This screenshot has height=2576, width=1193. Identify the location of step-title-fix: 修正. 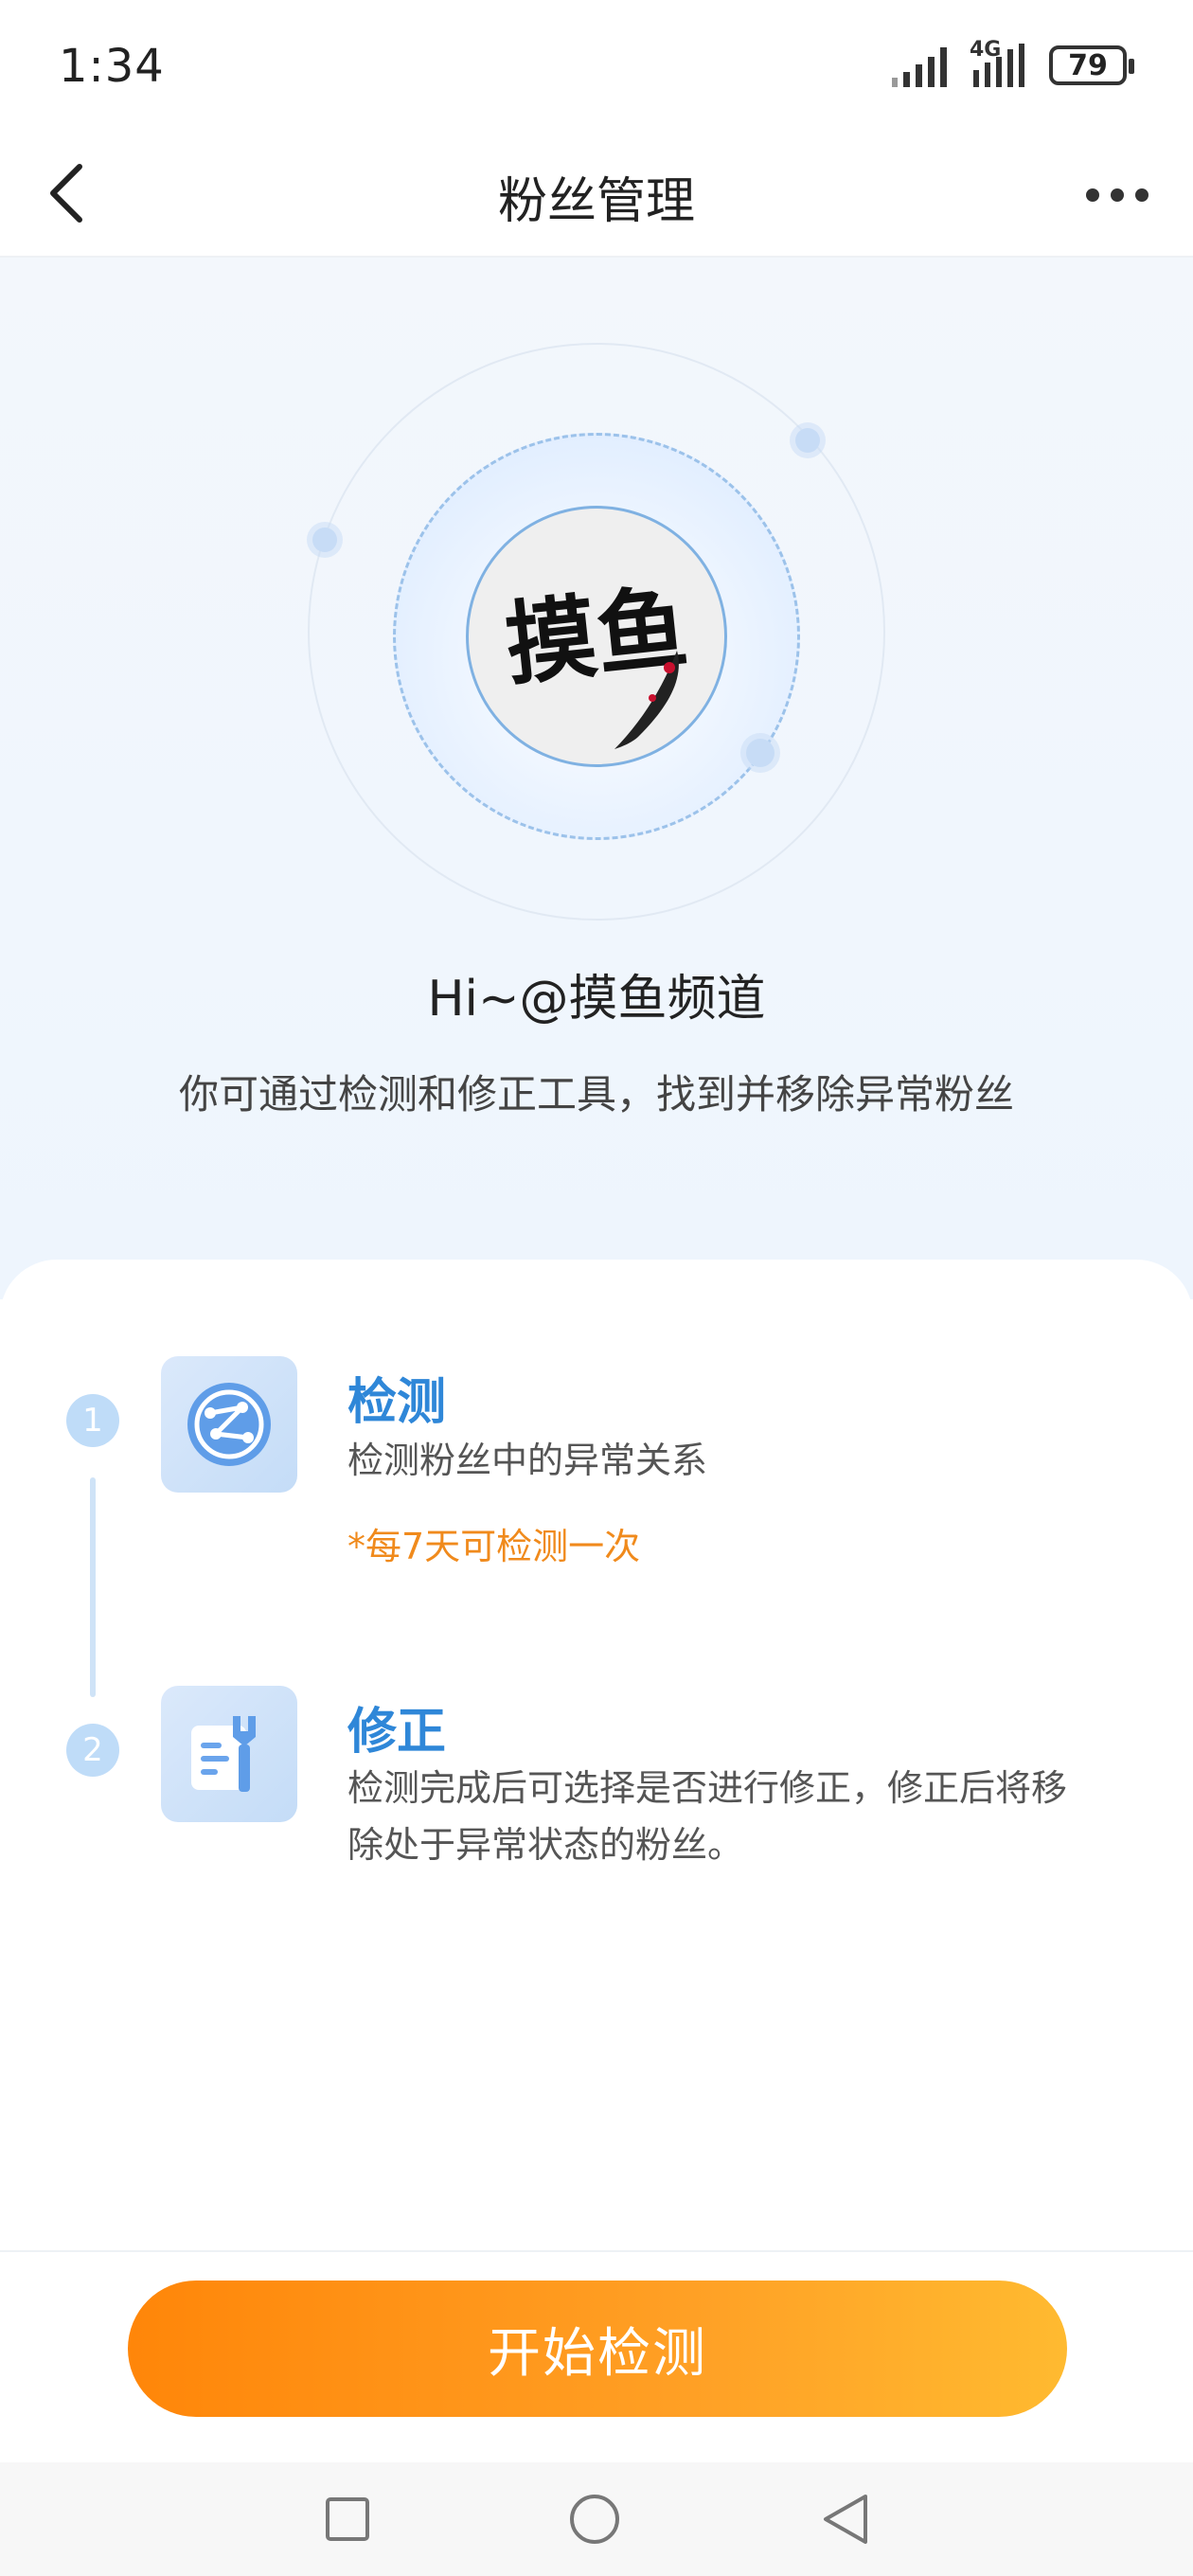
(397, 1732).